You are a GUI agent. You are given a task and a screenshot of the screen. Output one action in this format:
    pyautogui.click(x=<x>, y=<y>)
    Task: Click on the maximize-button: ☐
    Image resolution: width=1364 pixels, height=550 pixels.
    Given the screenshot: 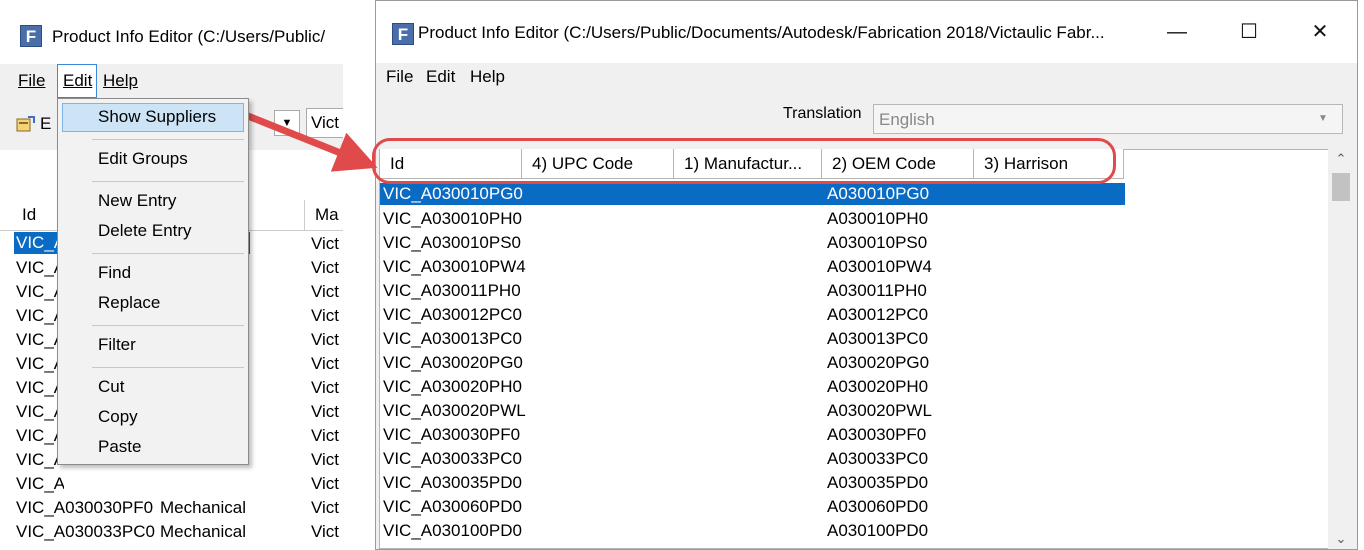 What is the action you would take?
    pyautogui.click(x=1249, y=32)
    